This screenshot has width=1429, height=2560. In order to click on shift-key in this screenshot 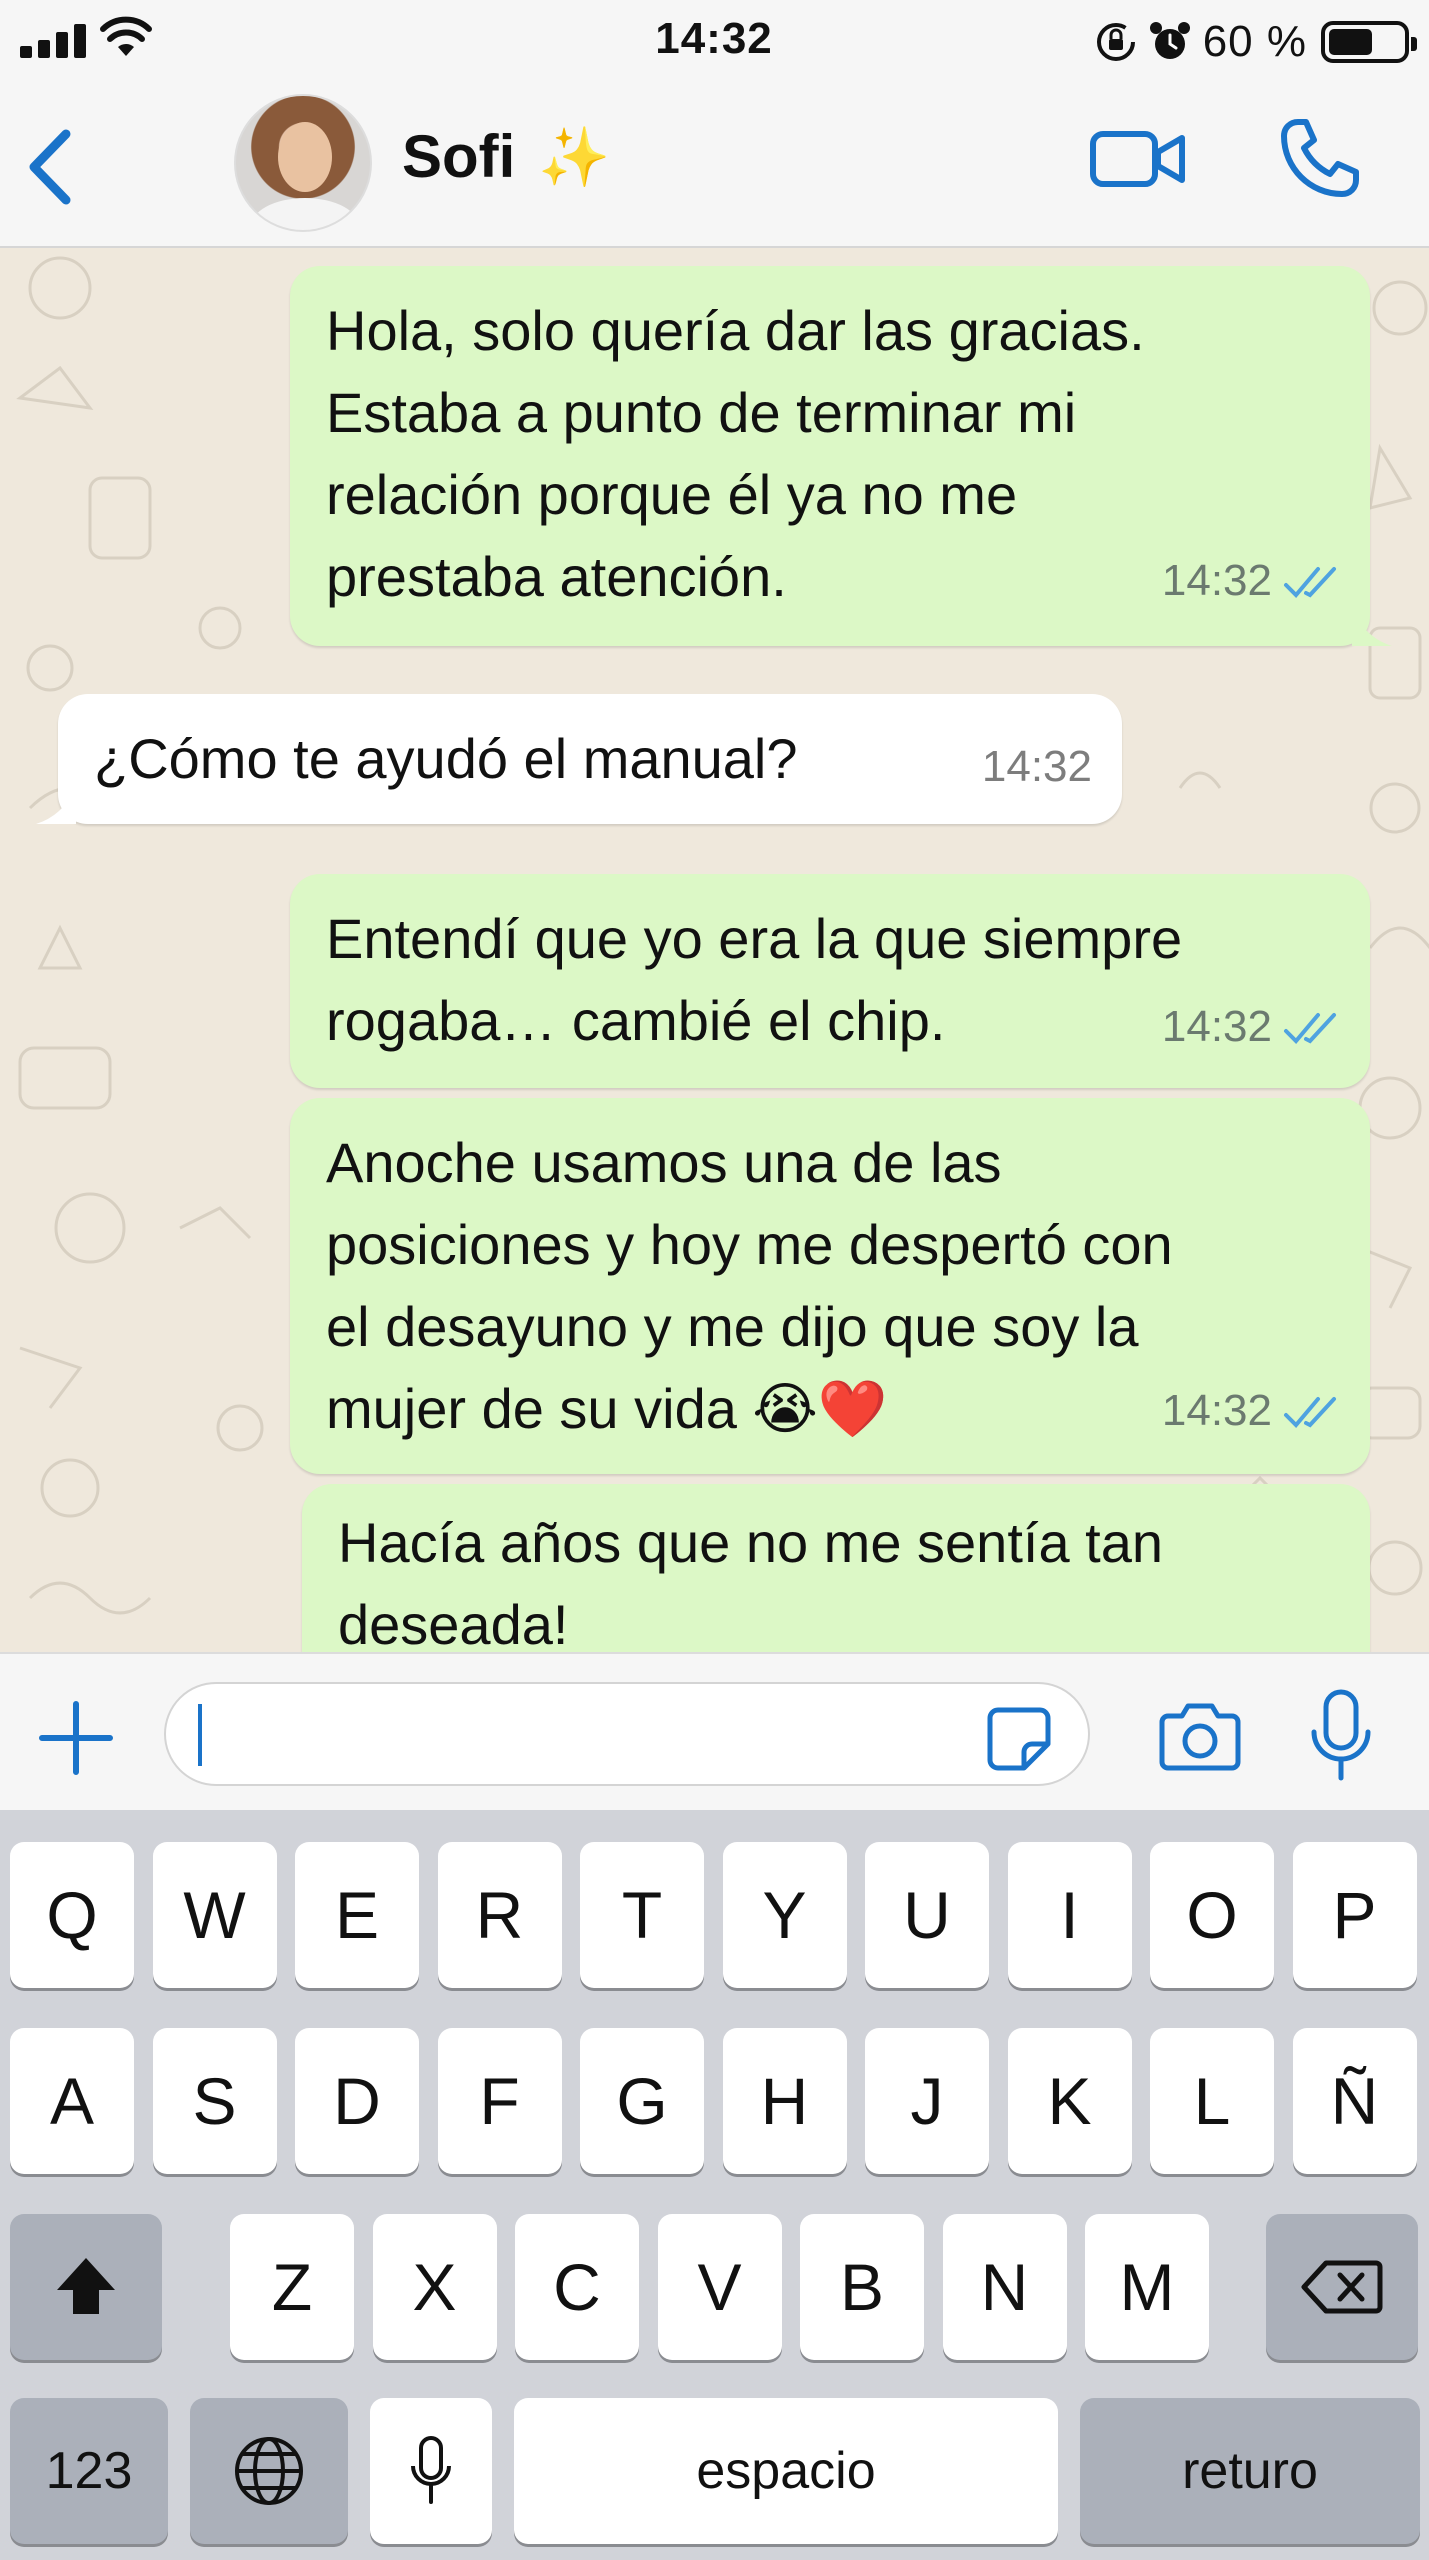, I will do `click(86, 2287)`.